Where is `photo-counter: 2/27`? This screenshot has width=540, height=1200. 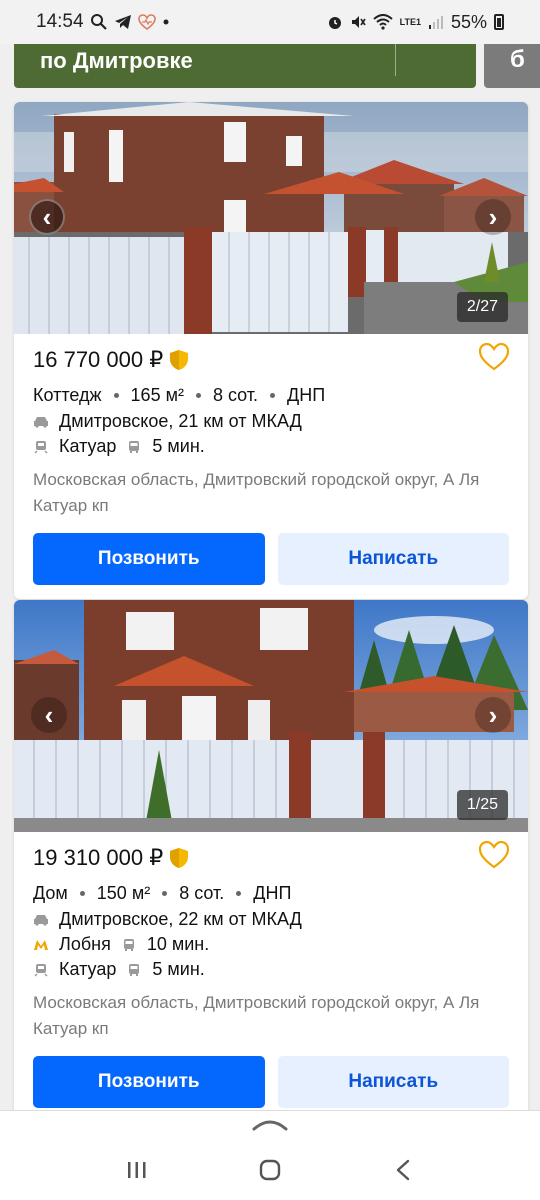 photo-counter: 2/27 is located at coordinates (482, 307).